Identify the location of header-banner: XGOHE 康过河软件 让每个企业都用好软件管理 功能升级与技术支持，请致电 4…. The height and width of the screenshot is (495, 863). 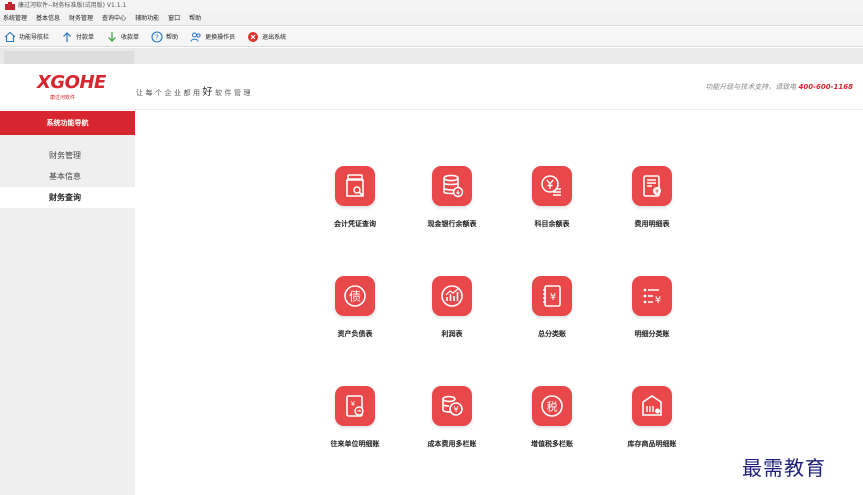
(431, 87).